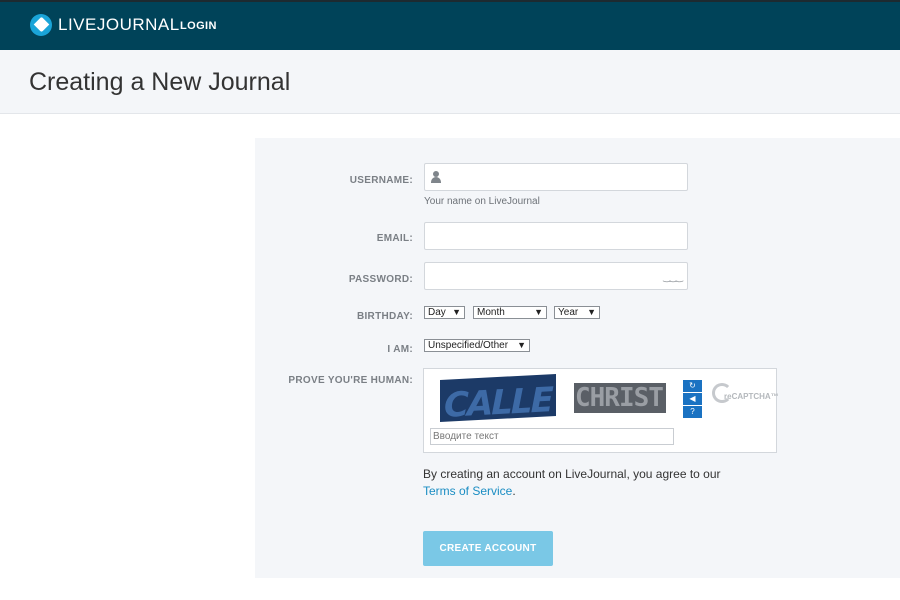 This screenshot has height=600, width=900. Describe the element at coordinates (450, 82) in the screenshot. I see `title-strip: Creating a New Journal` at that location.